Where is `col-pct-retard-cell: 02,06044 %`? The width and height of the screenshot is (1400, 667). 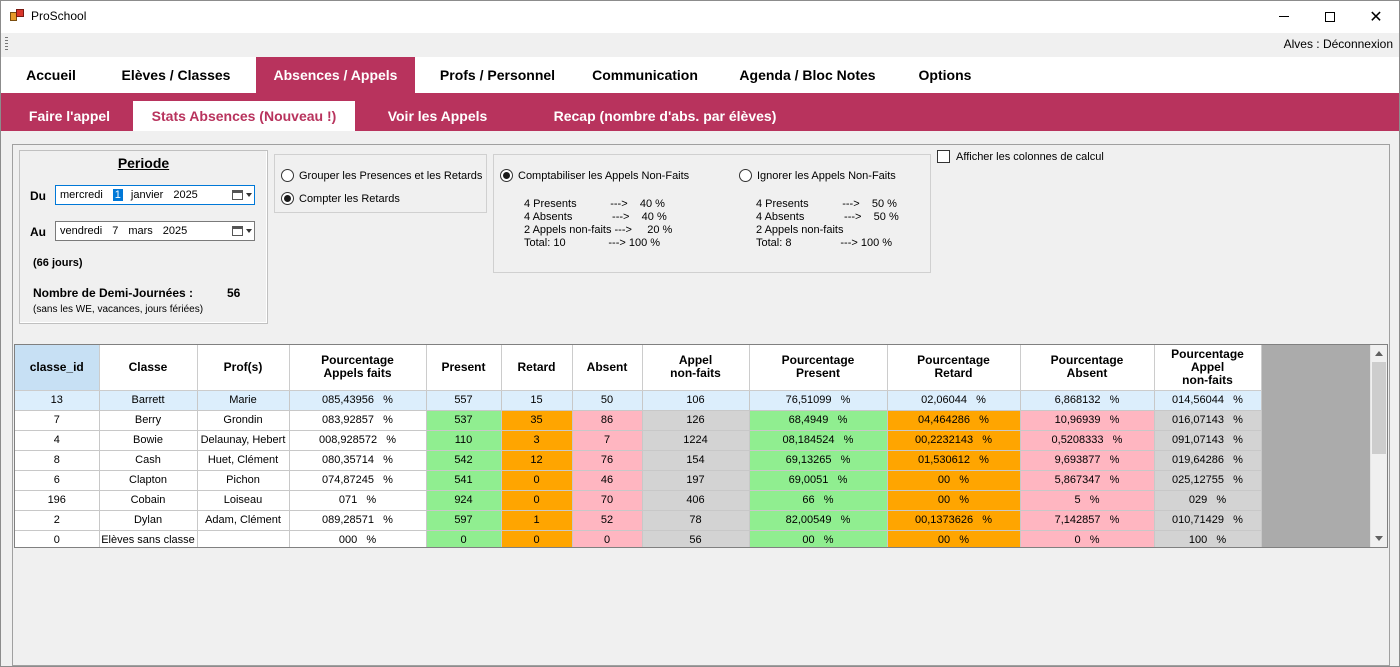 col-pct-retard-cell: 02,06044 % is located at coordinates (954, 400).